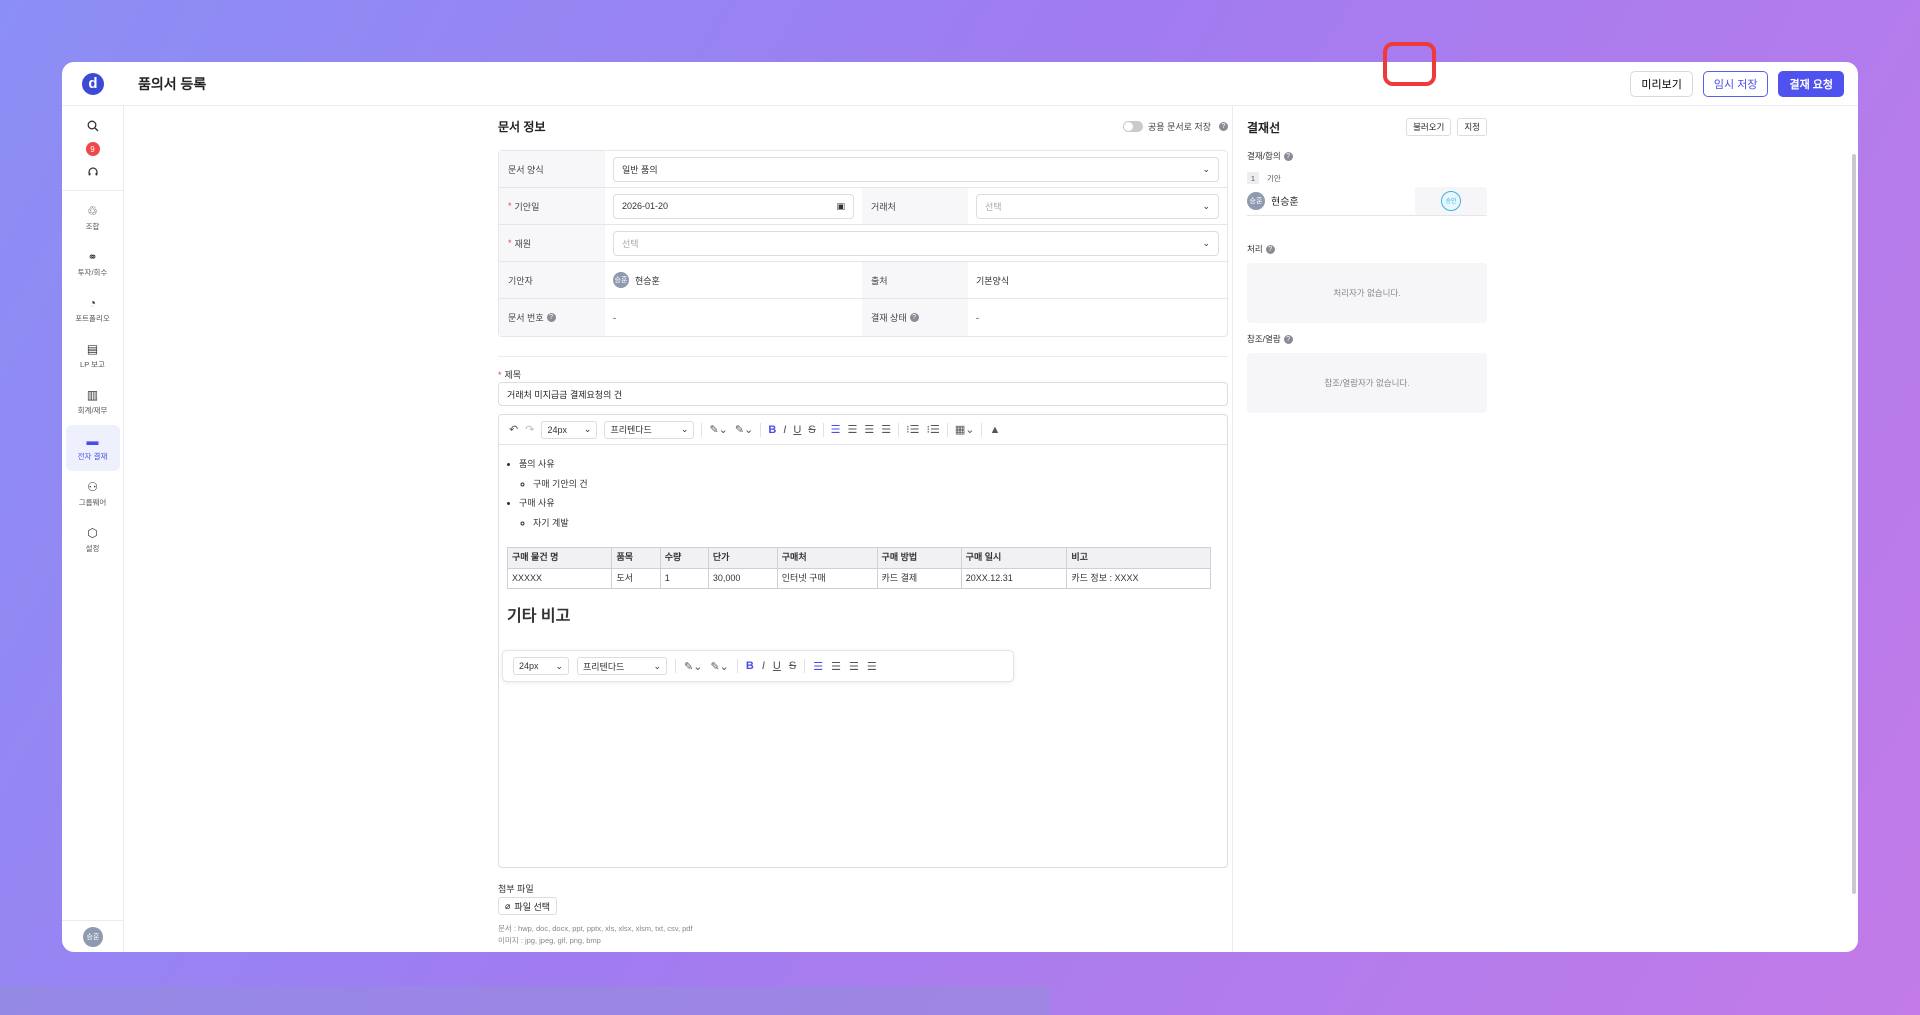 The width and height of the screenshot is (1920, 1015). I want to click on process-empty: 처리자가 없습니다., so click(1367, 293).